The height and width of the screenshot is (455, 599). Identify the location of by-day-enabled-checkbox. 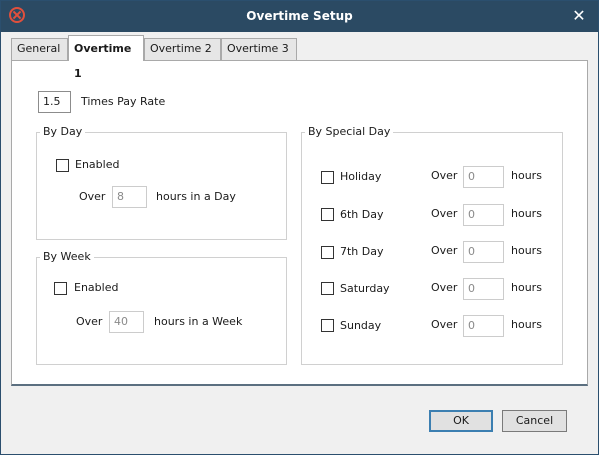
(62, 165).